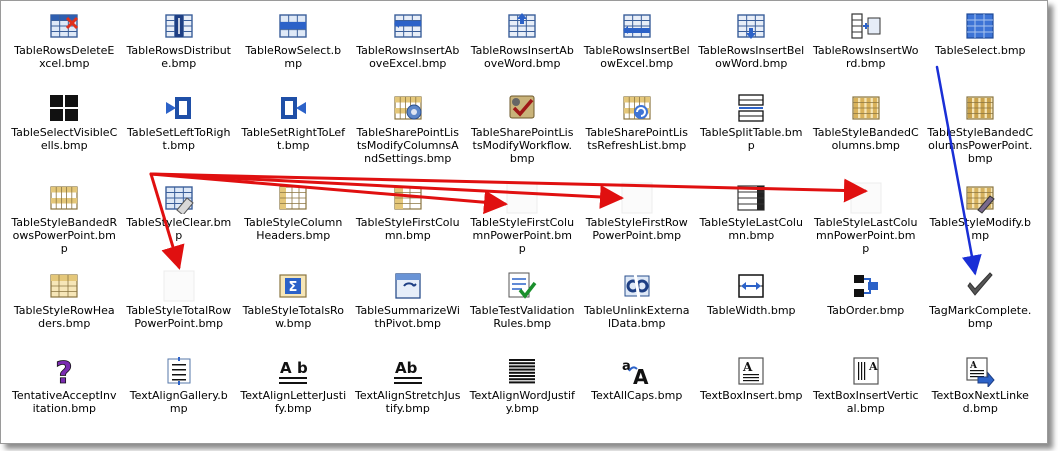 The image size is (1058, 451). Describe the element at coordinates (64, 317) in the screenshot. I see `file-name: TableStyleRowHeaders.bmp` at that location.